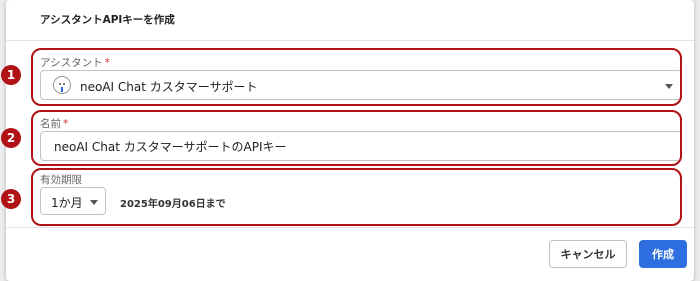  I want to click on annotation-badge-2: 2, so click(11, 138).